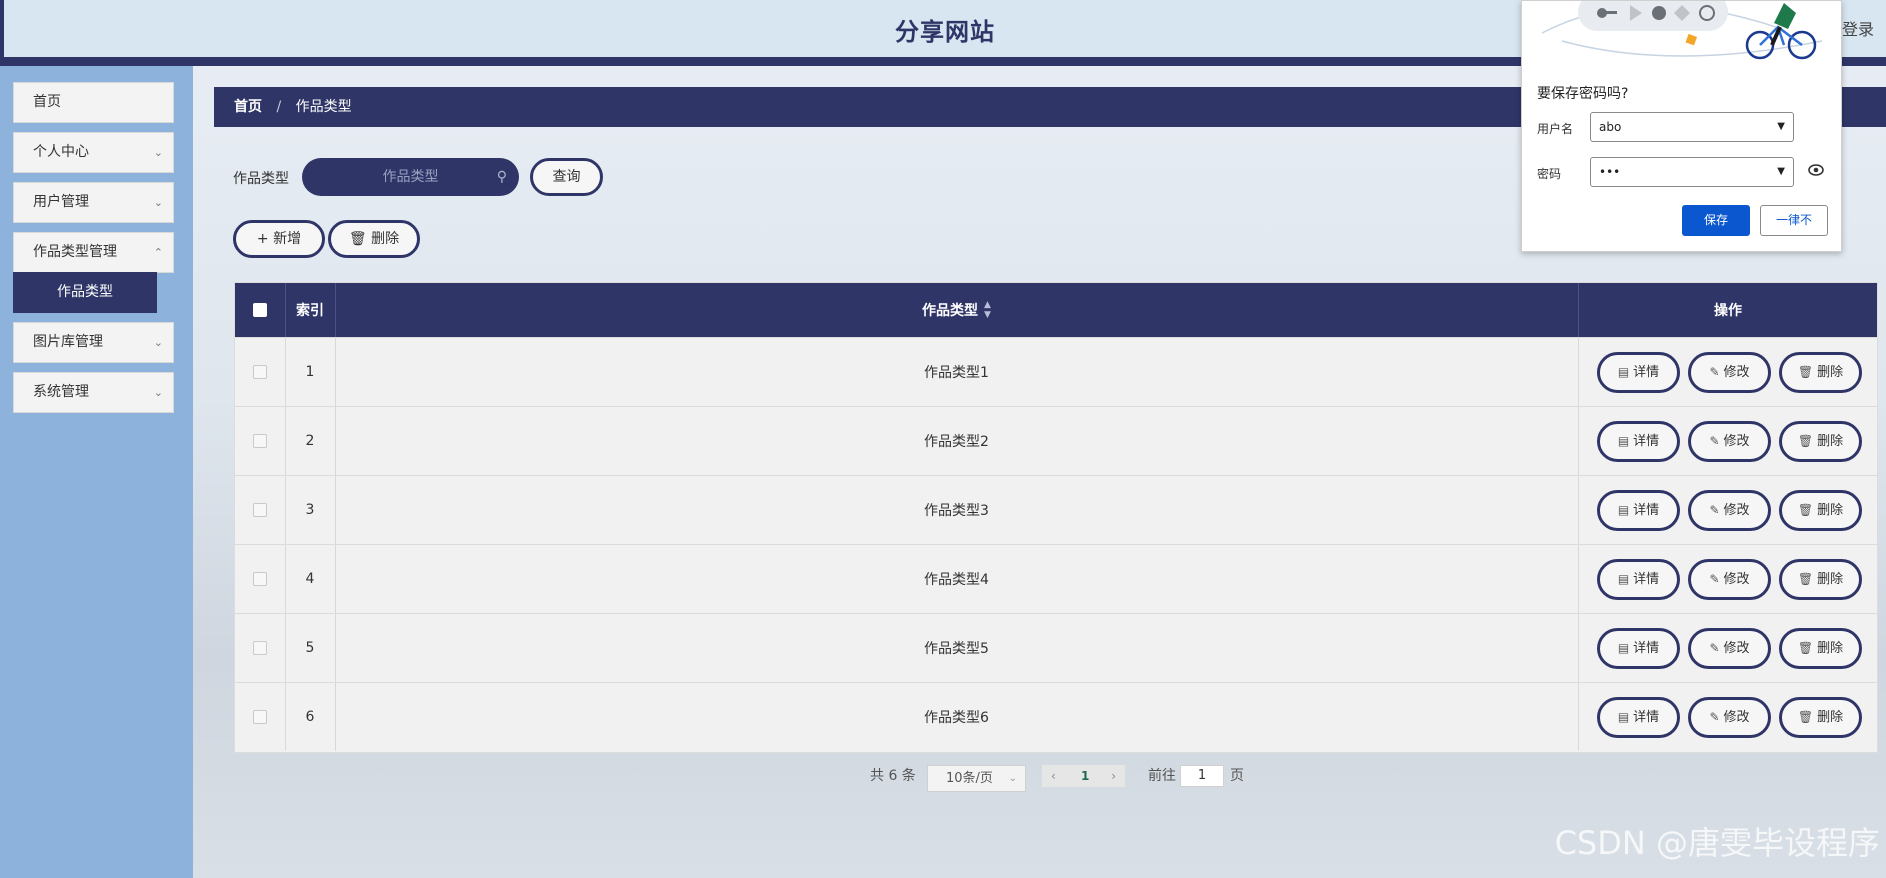 Image resolution: width=1886 pixels, height=878 pixels. Describe the element at coordinates (1716, 220) in the screenshot. I see `save-password-button: 保存` at that location.